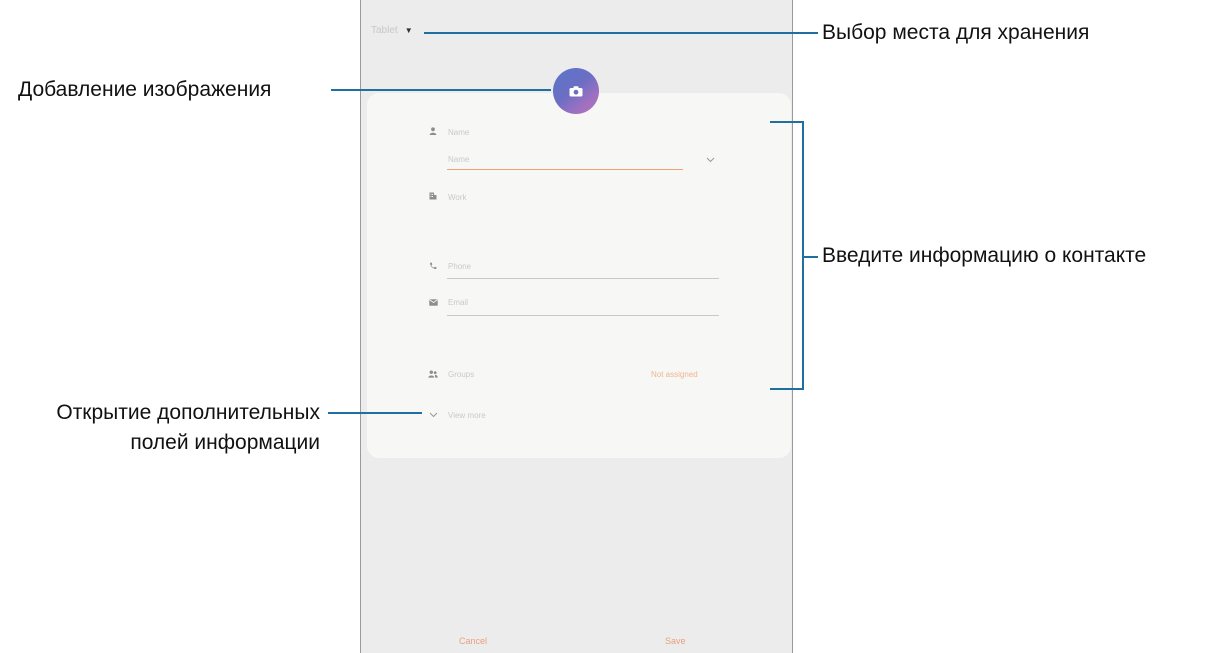  I want to click on storage-selector: Tablet ▼, so click(392, 30).